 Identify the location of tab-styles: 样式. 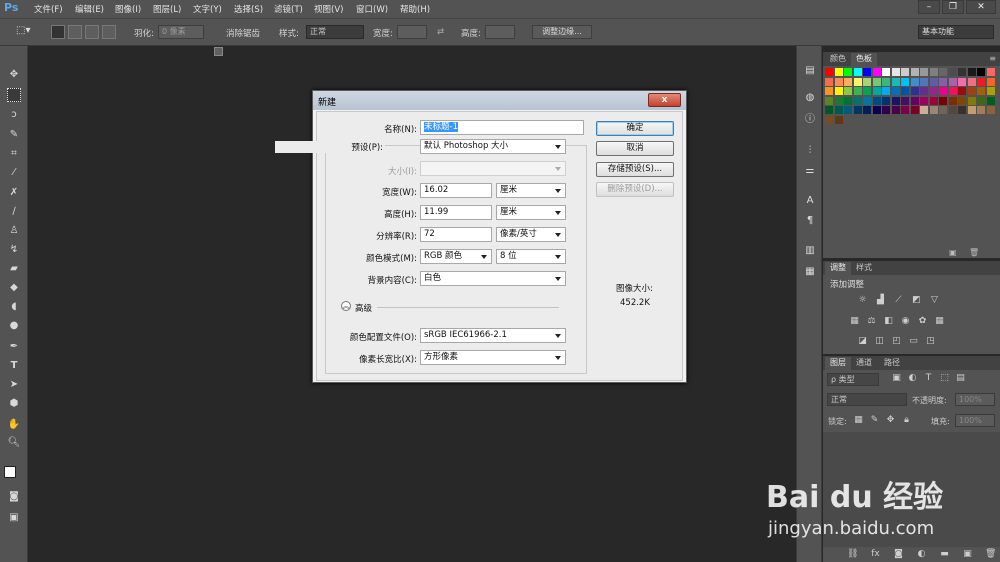
(864, 268).